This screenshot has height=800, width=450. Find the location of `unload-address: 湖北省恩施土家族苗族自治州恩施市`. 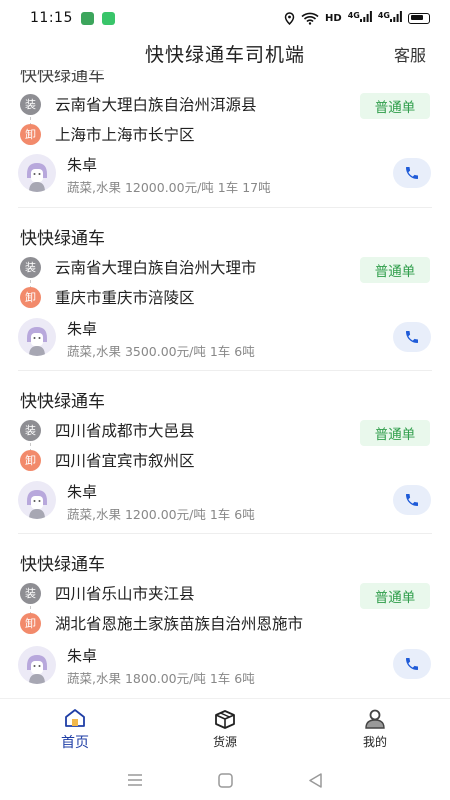

unload-address: 湖北省恩施土家族苗族自治州恩施市 is located at coordinates (179, 624).